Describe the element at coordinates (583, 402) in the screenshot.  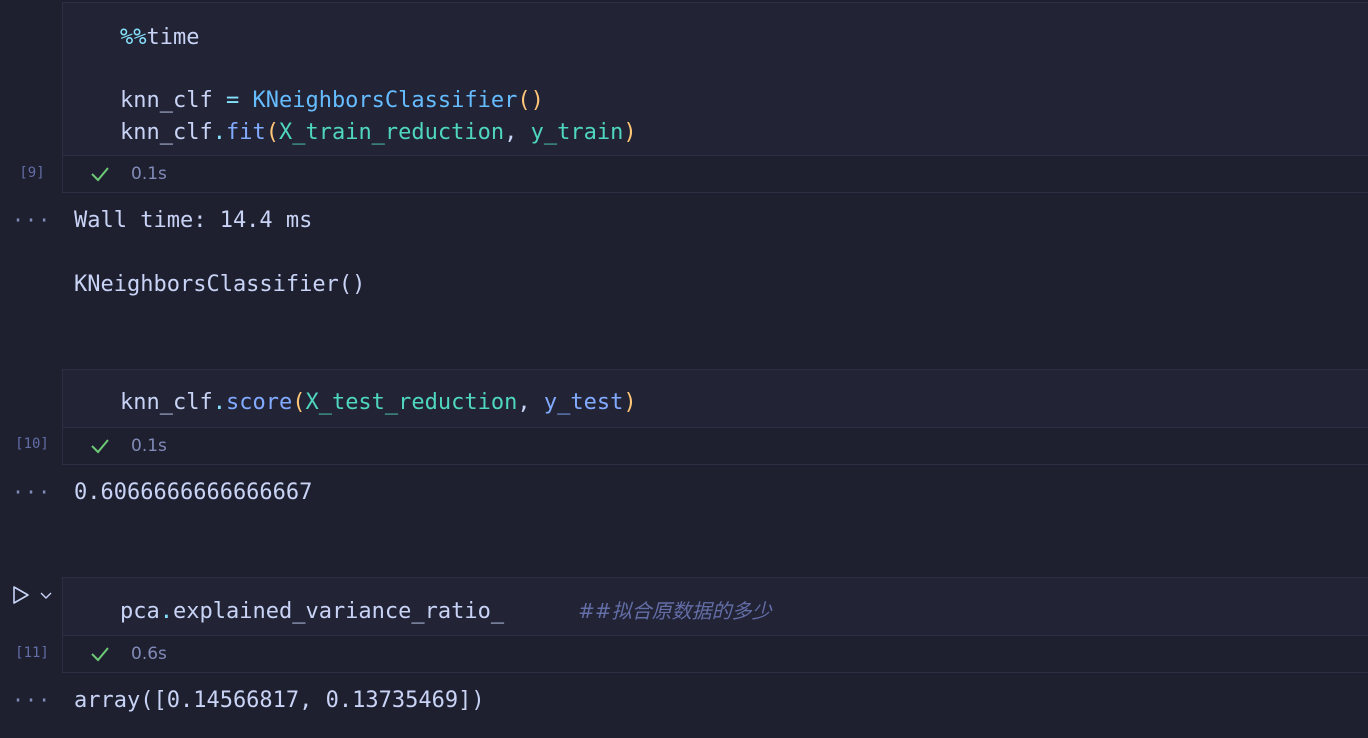
I see `argument: y_test` at that location.